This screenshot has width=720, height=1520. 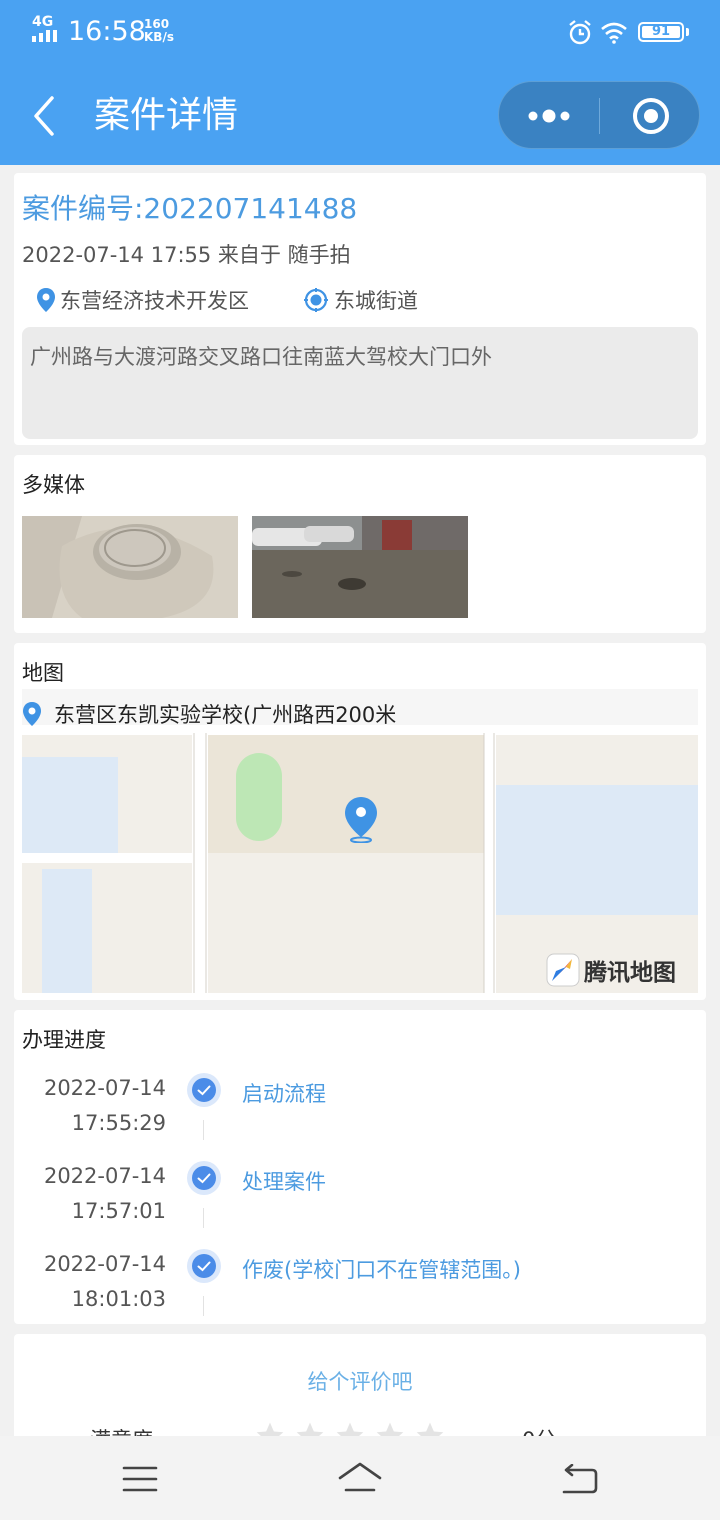 I want to click on media-title: 多媒体, so click(x=53, y=485).